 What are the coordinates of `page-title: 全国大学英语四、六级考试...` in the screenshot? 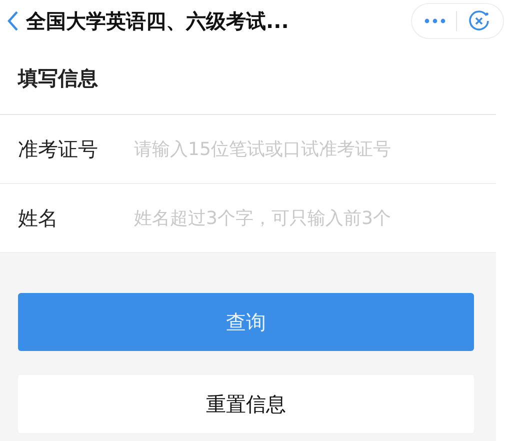 It's located at (158, 21).